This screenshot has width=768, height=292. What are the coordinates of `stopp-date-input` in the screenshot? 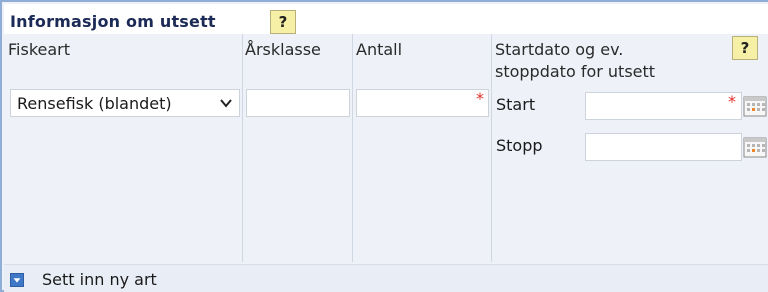 It's located at (663, 147).